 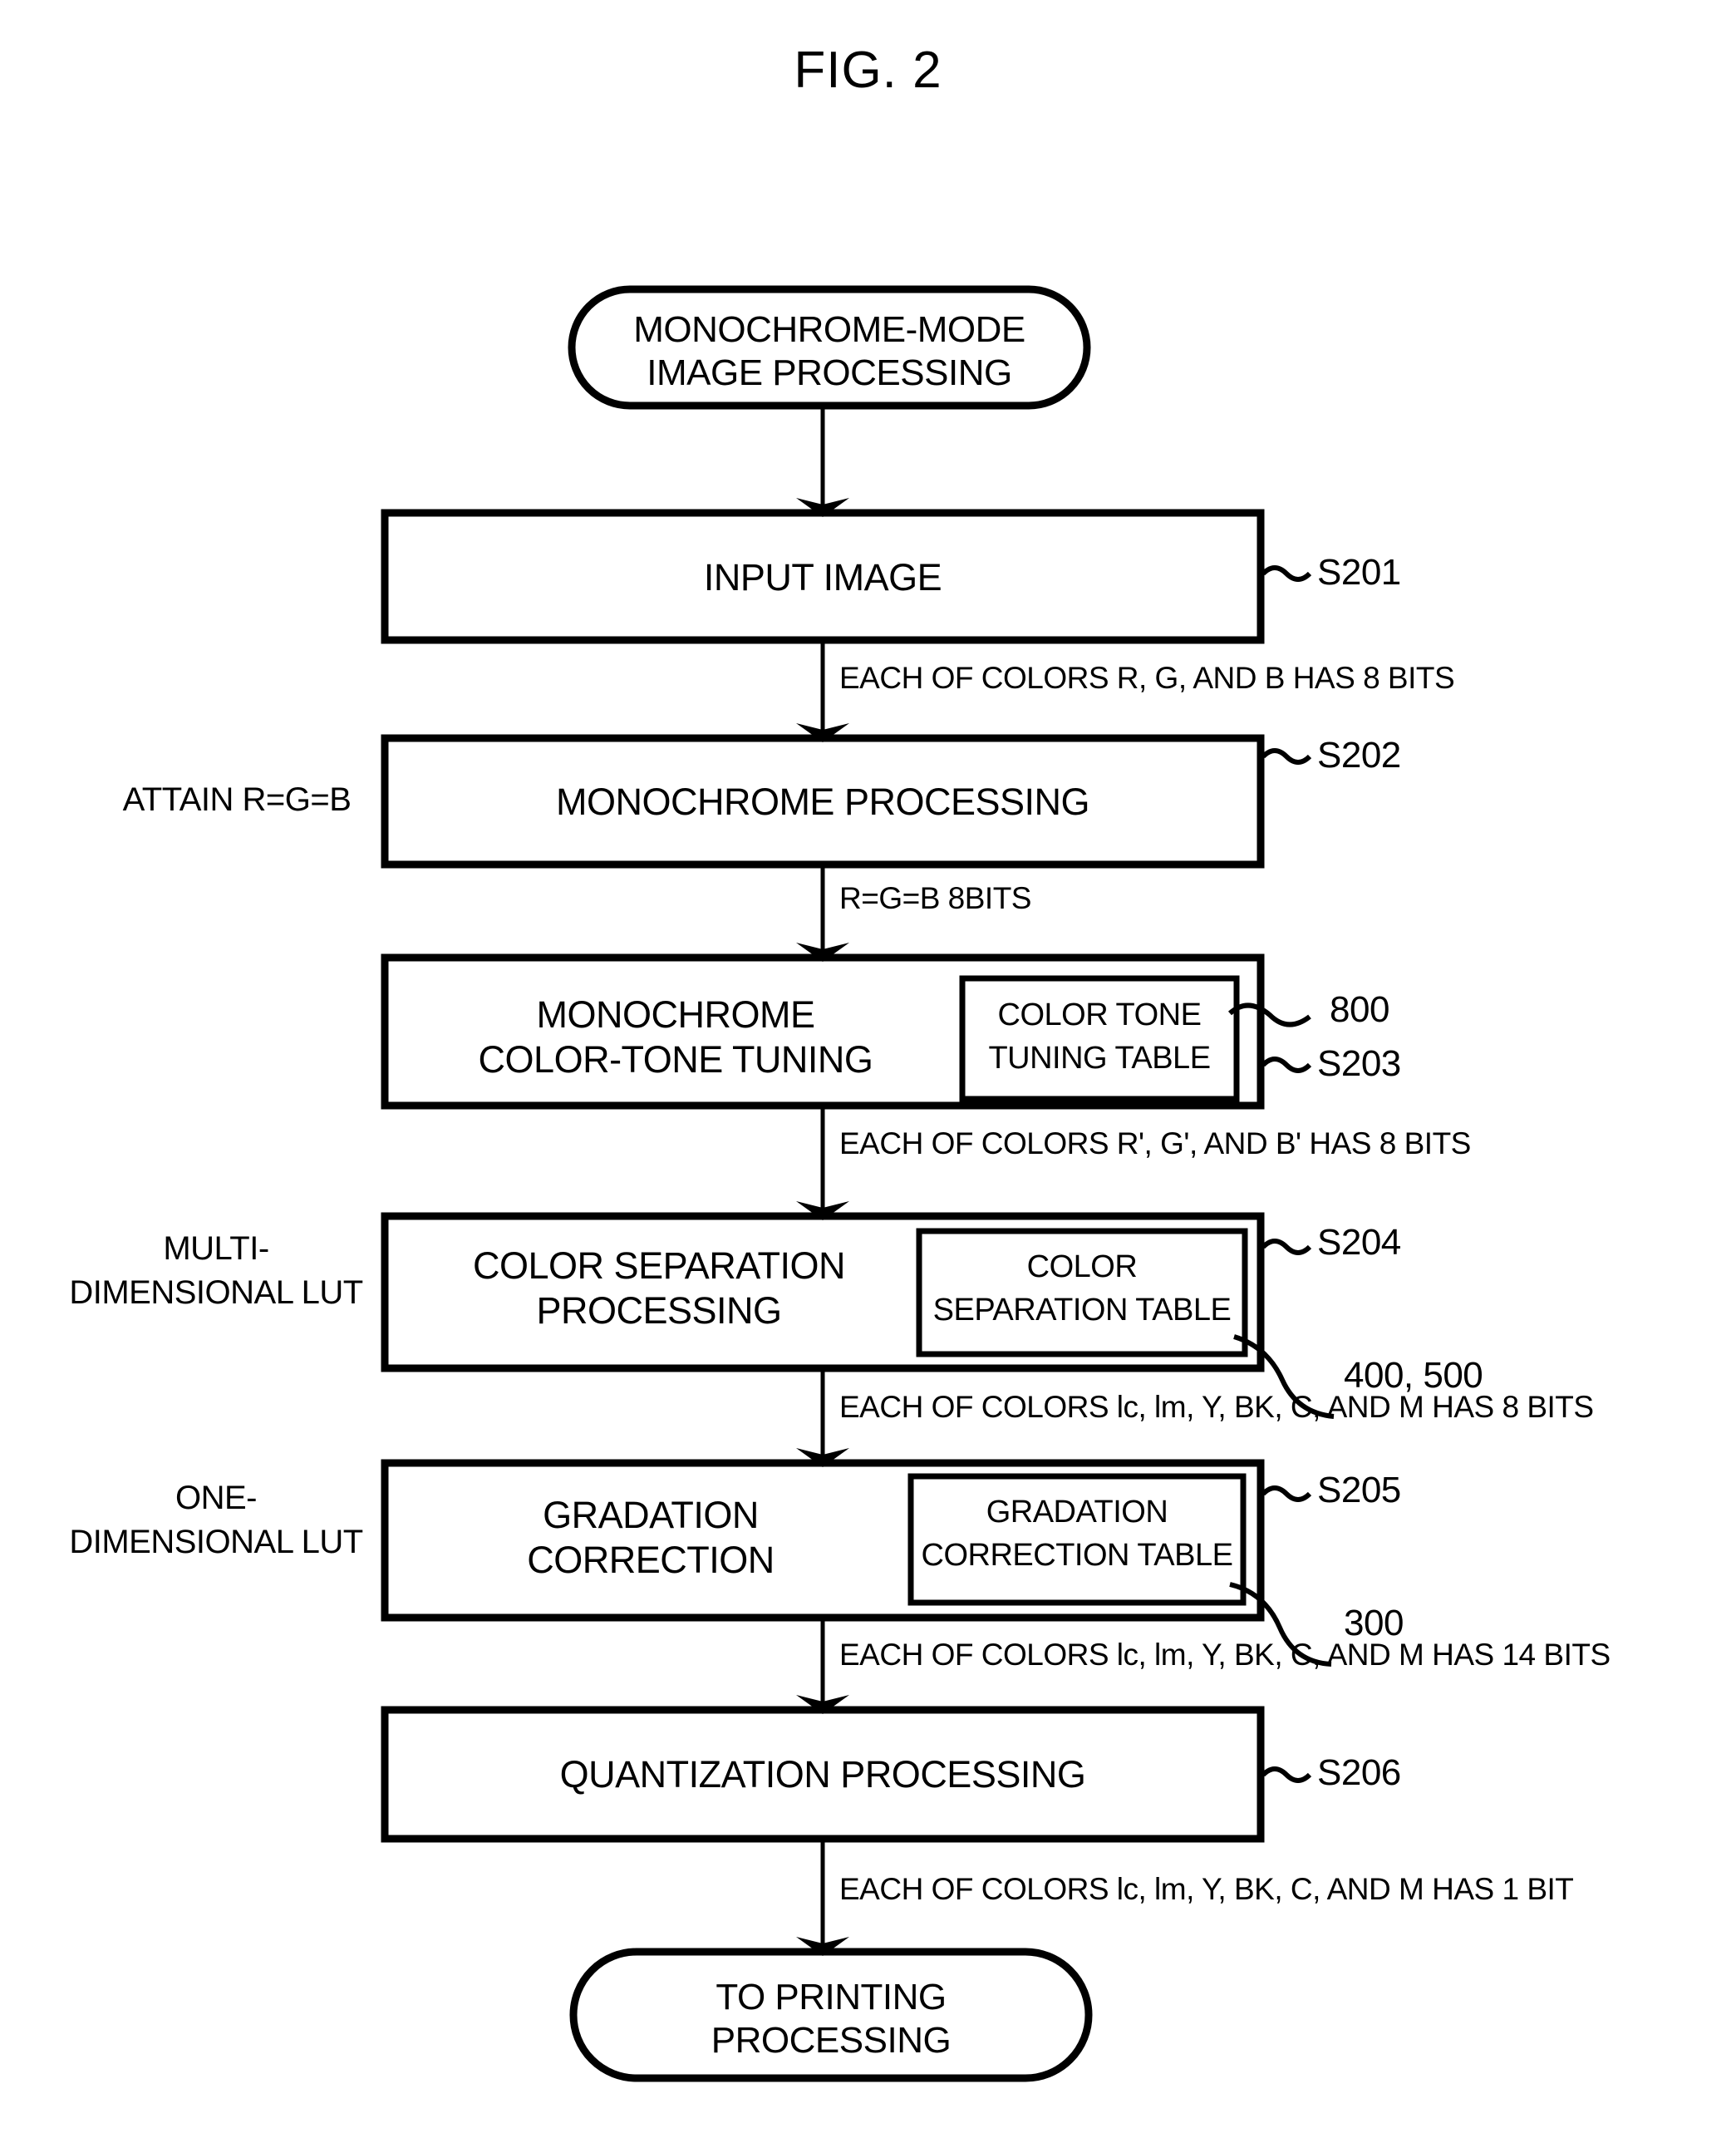 What do you see at coordinates (1099, 1058) in the screenshot?
I see `table-label-color-tone-line2: TUNING TABLE` at bounding box center [1099, 1058].